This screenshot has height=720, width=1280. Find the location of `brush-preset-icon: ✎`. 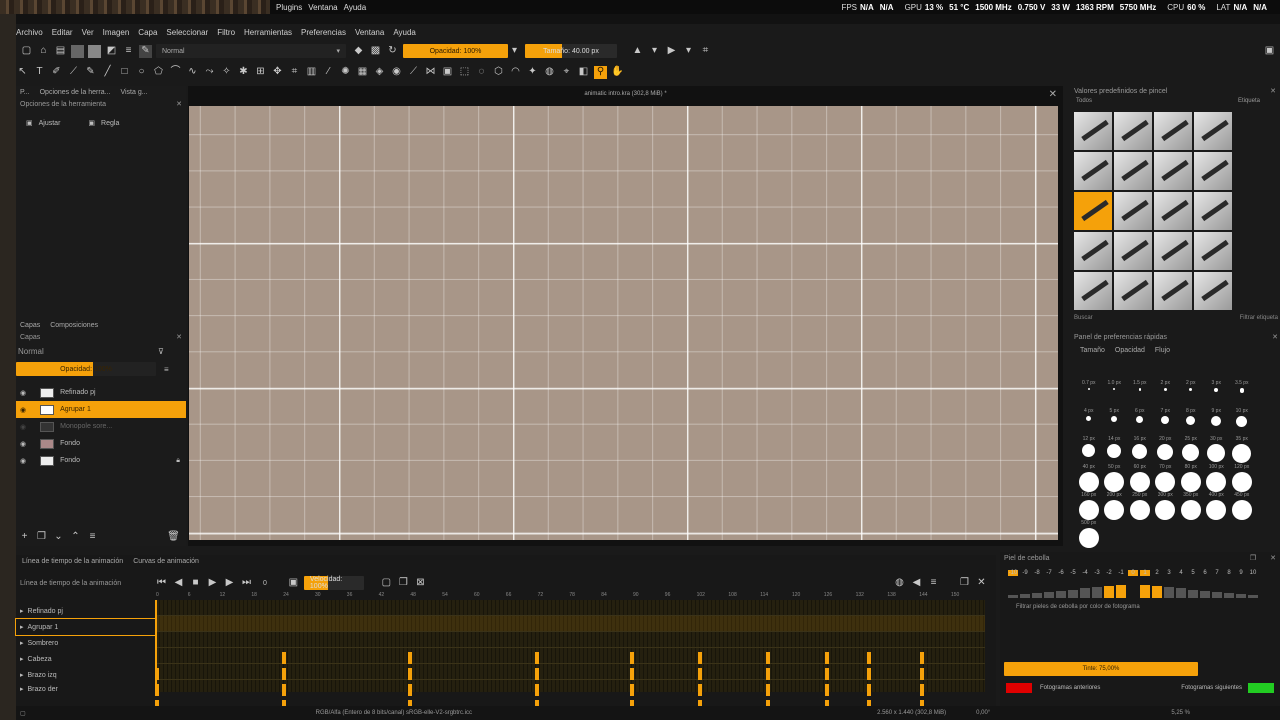

brush-preset-icon: ✎ is located at coordinates (145, 51).